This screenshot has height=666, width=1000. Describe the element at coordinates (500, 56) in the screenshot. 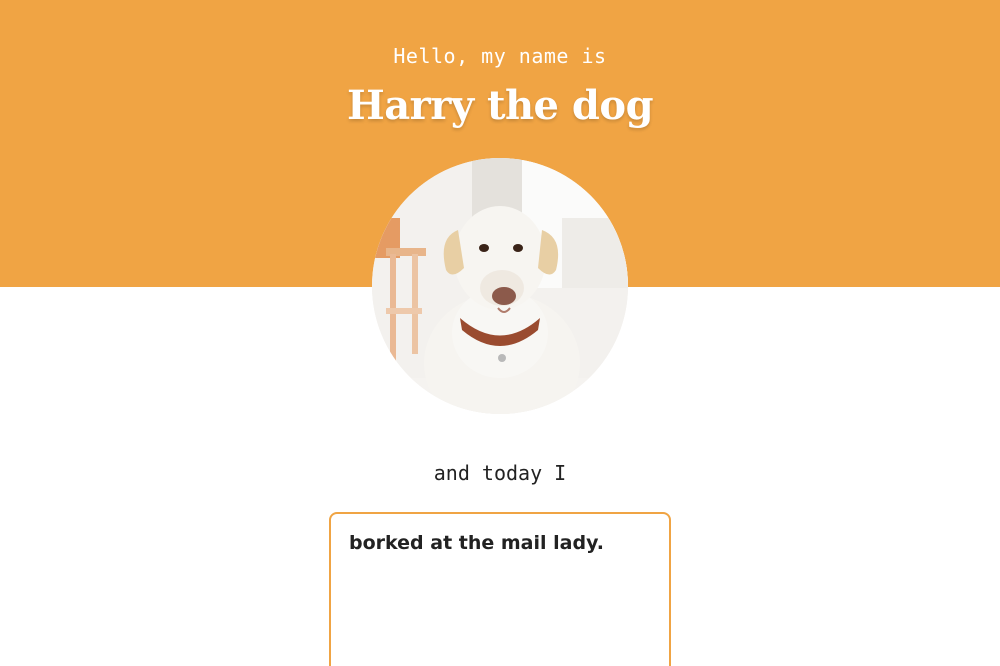

I see `greeting-text: Hello, my name is` at that location.